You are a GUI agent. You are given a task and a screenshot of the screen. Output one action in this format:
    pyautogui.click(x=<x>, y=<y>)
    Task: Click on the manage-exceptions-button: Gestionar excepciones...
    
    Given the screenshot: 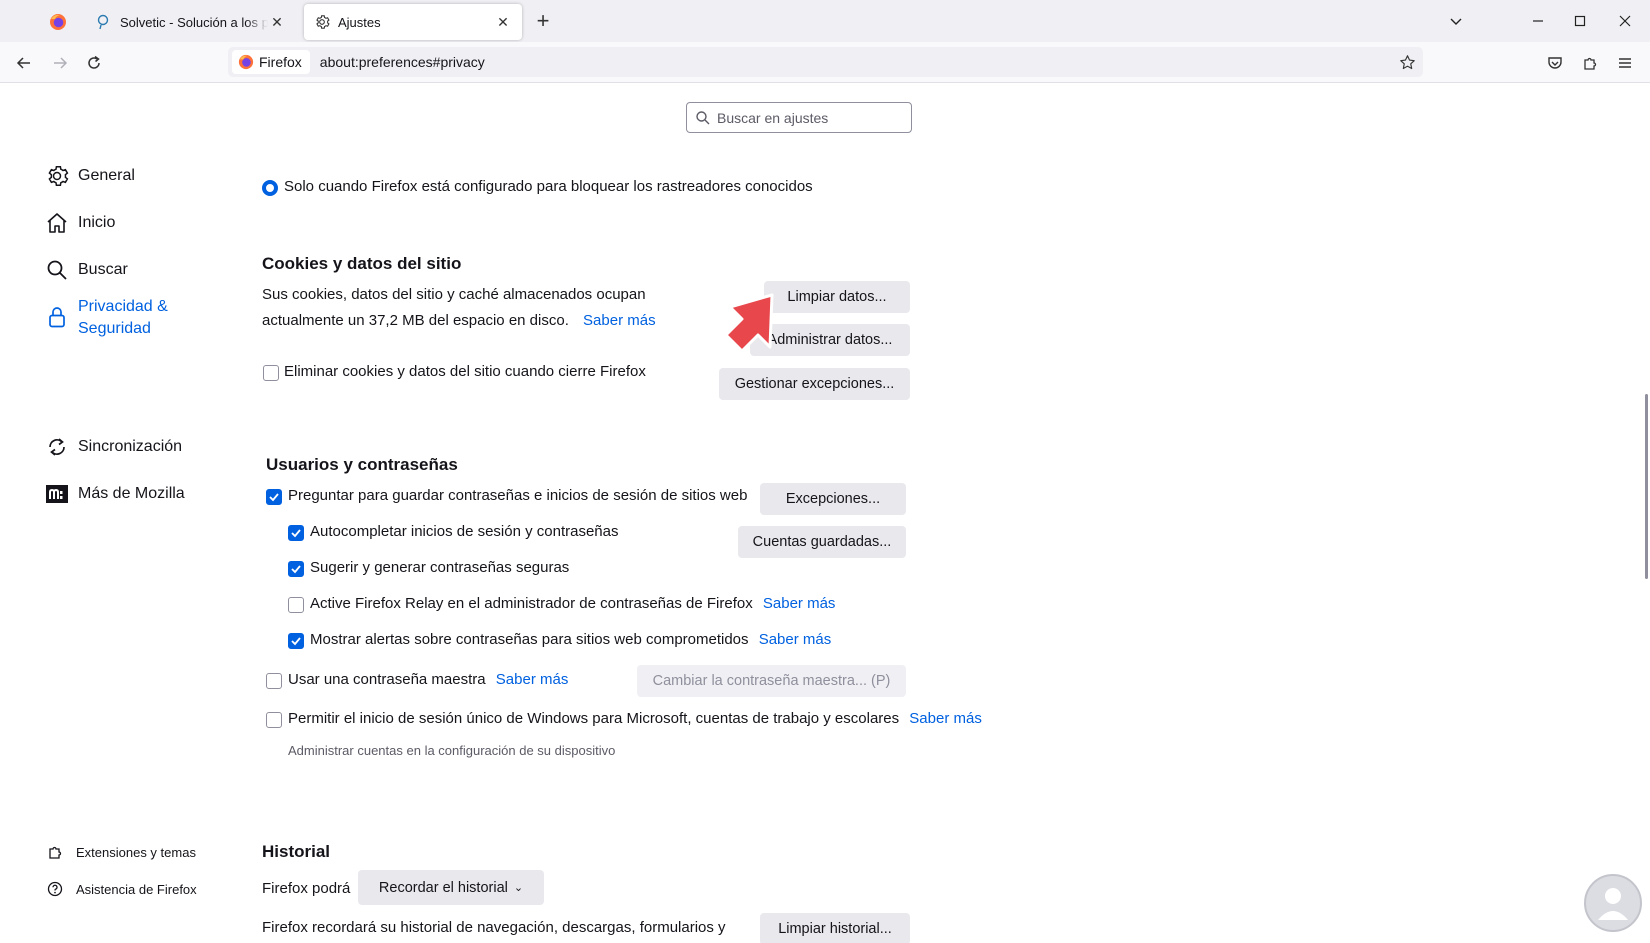 What is the action you would take?
    pyautogui.click(x=814, y=384)
    